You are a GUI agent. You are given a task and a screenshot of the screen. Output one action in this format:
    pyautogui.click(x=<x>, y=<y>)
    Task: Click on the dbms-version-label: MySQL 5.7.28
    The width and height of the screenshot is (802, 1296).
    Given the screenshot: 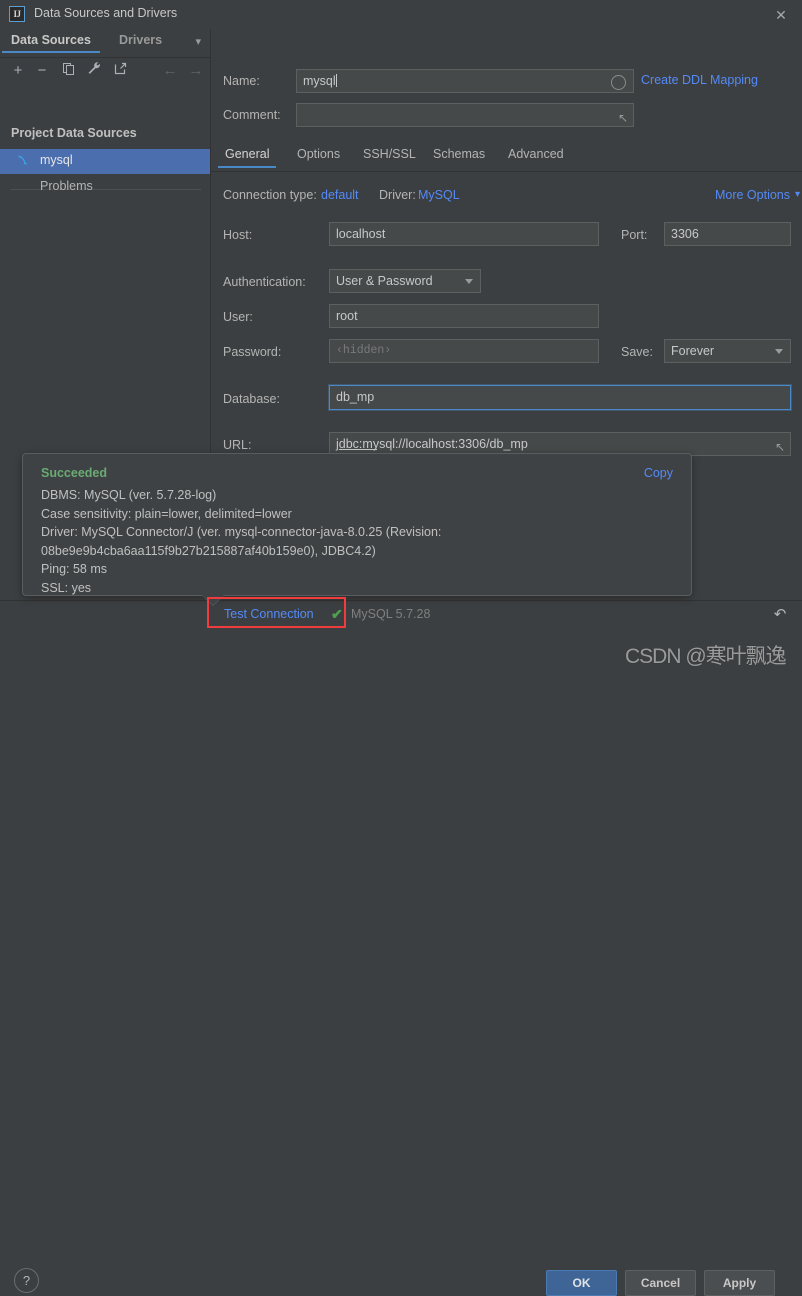 What is the action you would take?
    pyautogui.click(x=391, y=614)
    